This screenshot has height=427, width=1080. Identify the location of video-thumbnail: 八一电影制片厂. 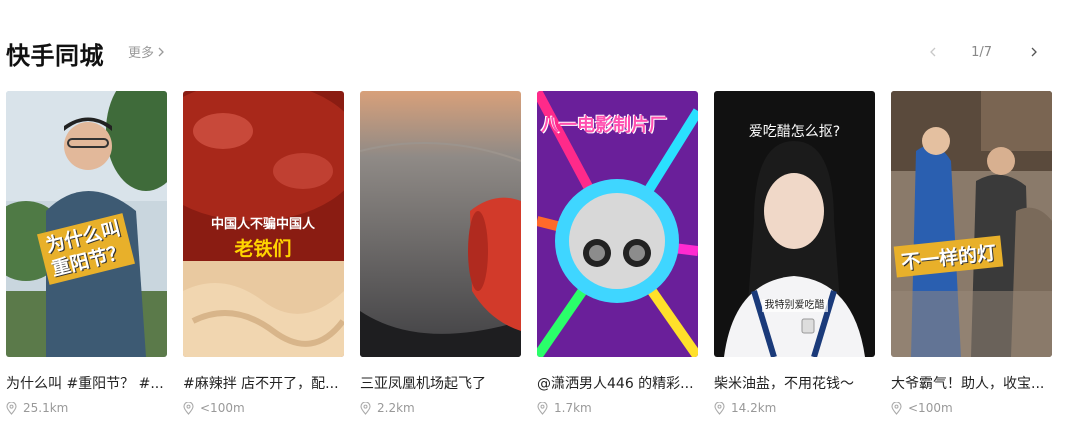
(617, 224).